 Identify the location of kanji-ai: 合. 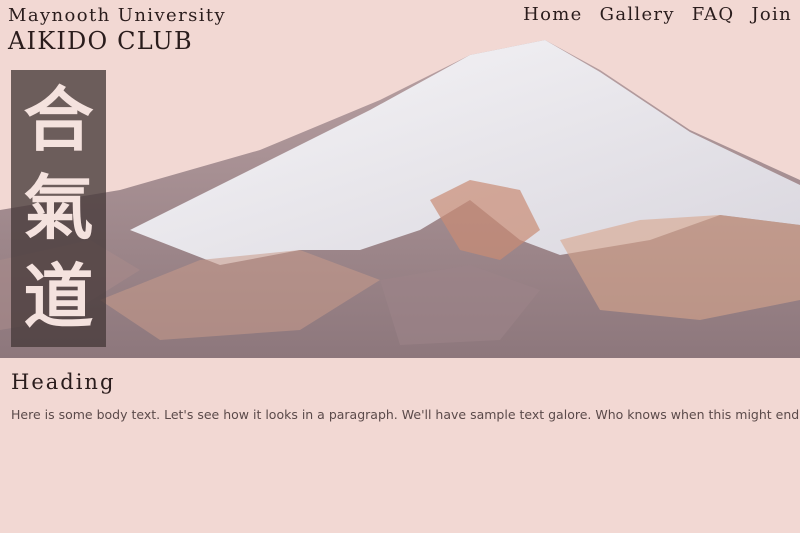
(58, 120).